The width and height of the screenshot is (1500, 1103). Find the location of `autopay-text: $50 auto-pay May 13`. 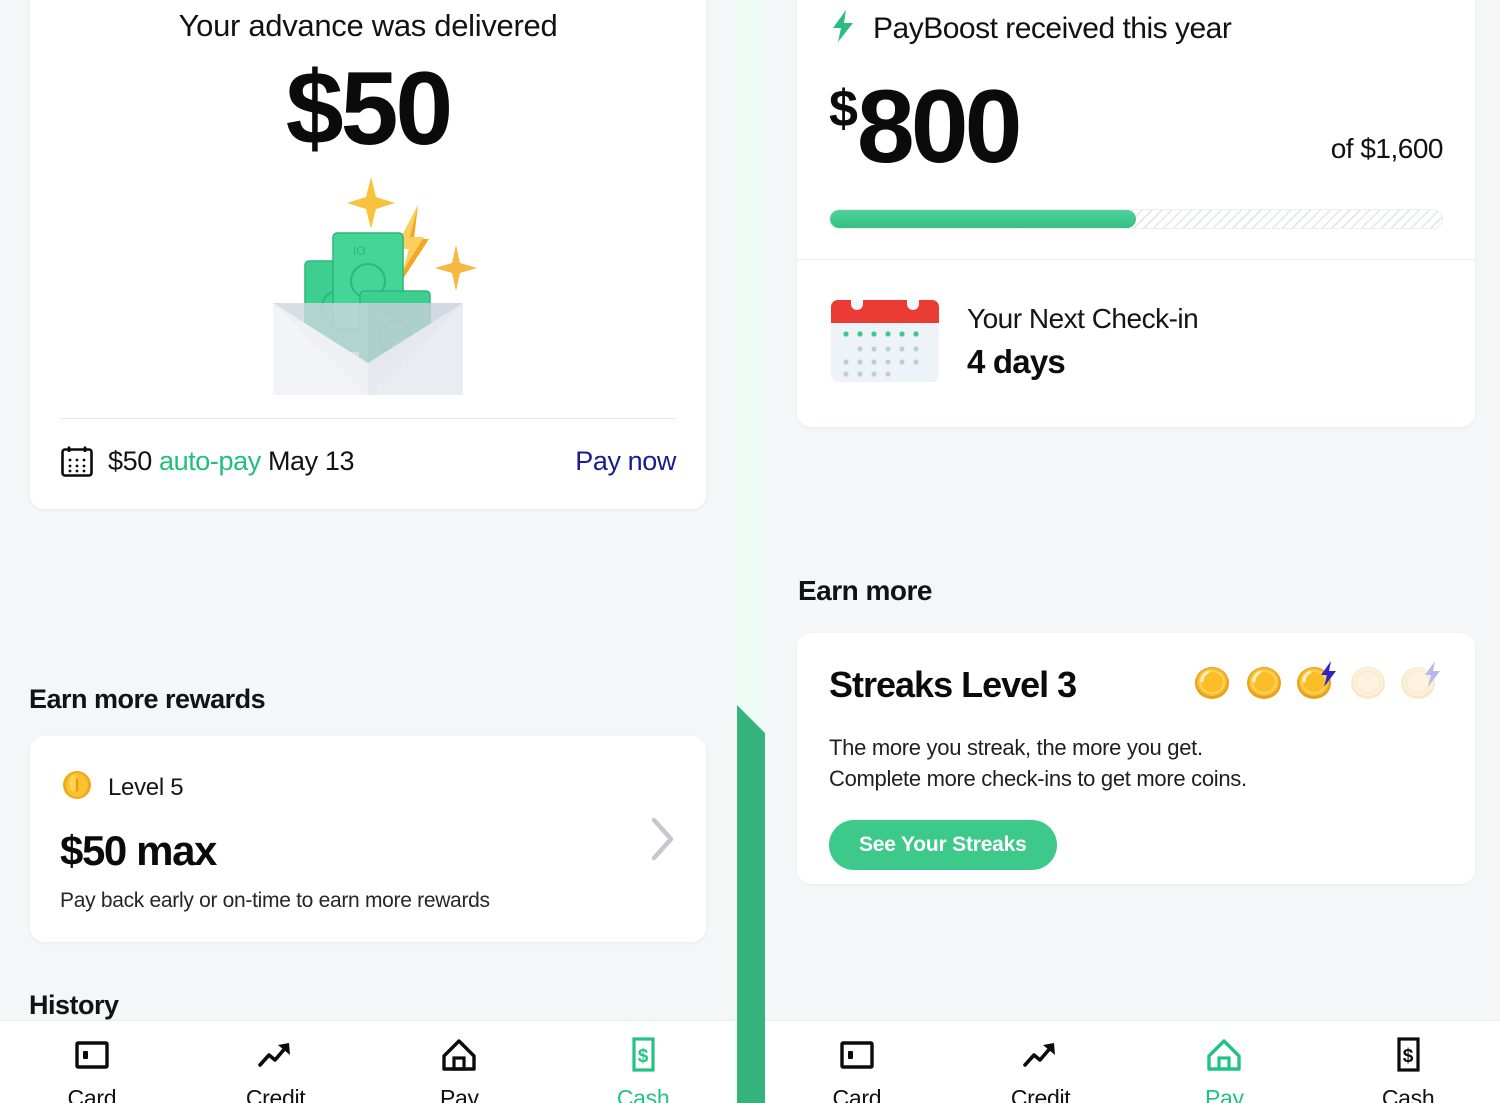

autopay-text: $50 auto-pay May 13 is located at coordinates (231, 461).